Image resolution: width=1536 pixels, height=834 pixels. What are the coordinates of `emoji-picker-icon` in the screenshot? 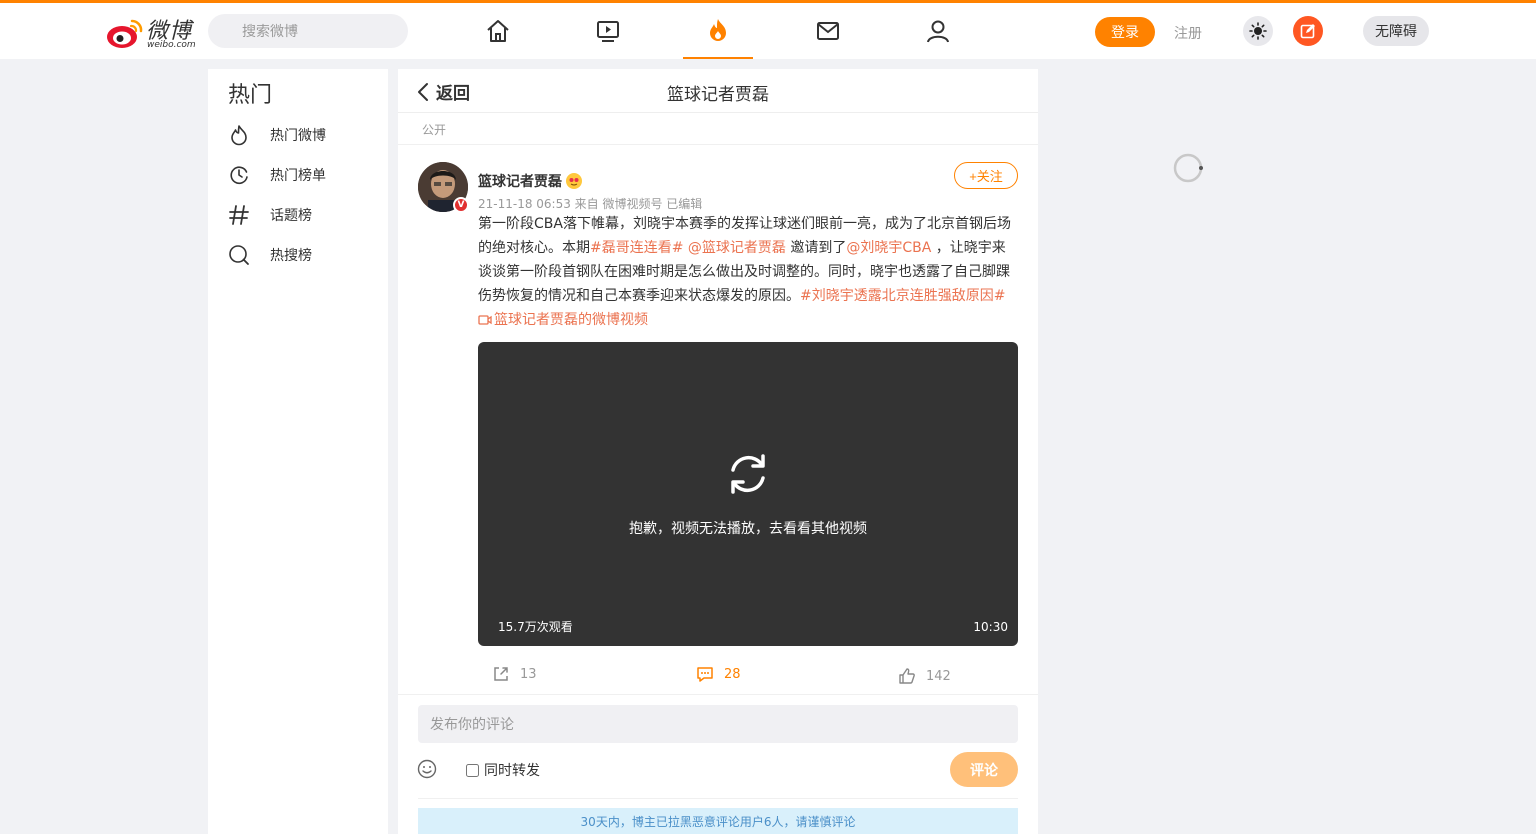 It's located at (427, 769).